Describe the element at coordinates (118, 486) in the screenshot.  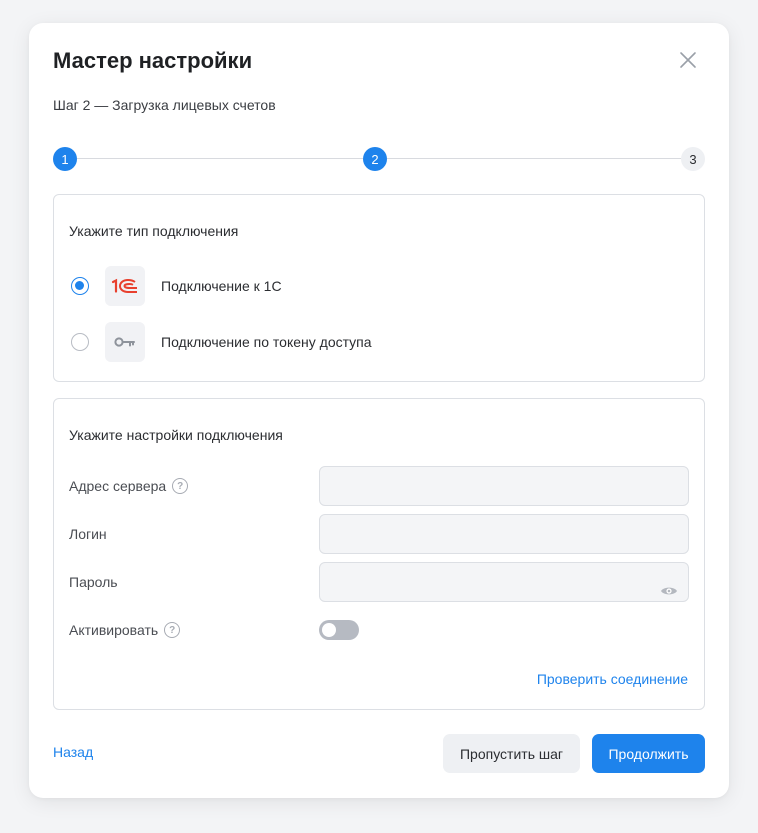
I see `server-label: Адрес сервера` at that location.